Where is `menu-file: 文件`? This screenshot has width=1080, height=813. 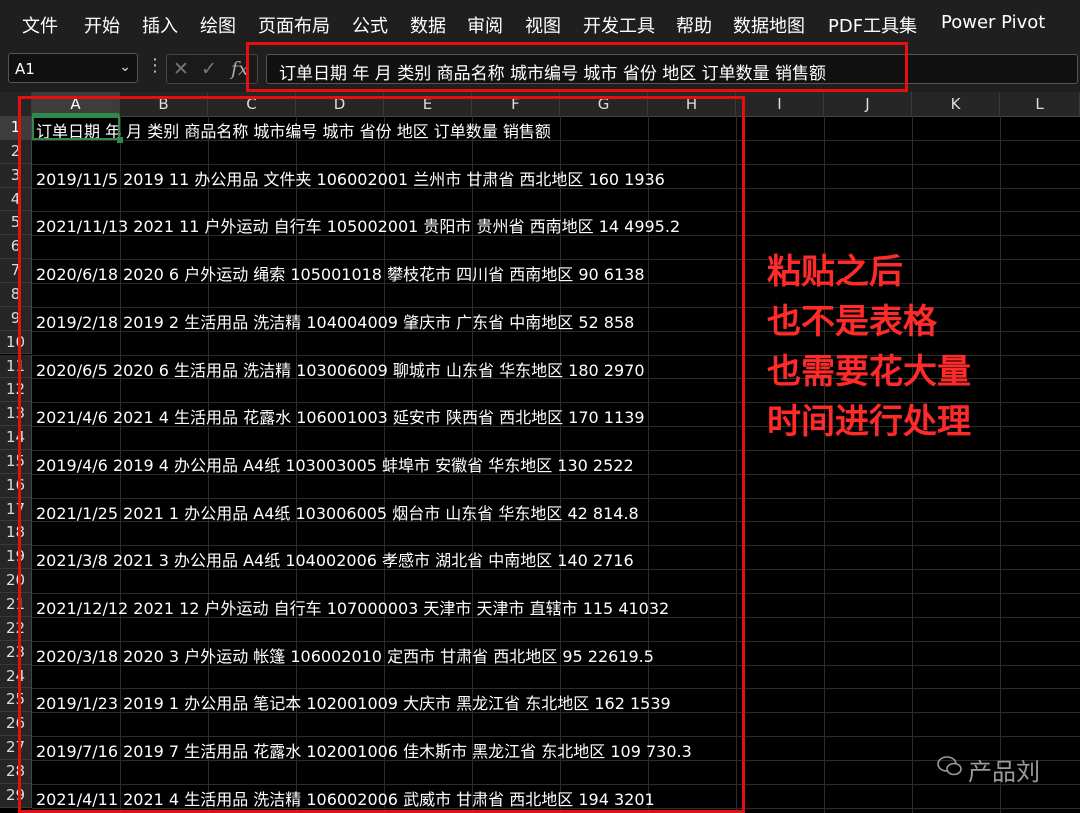 menu-file: 文件 is located at coordinates (40, 25).